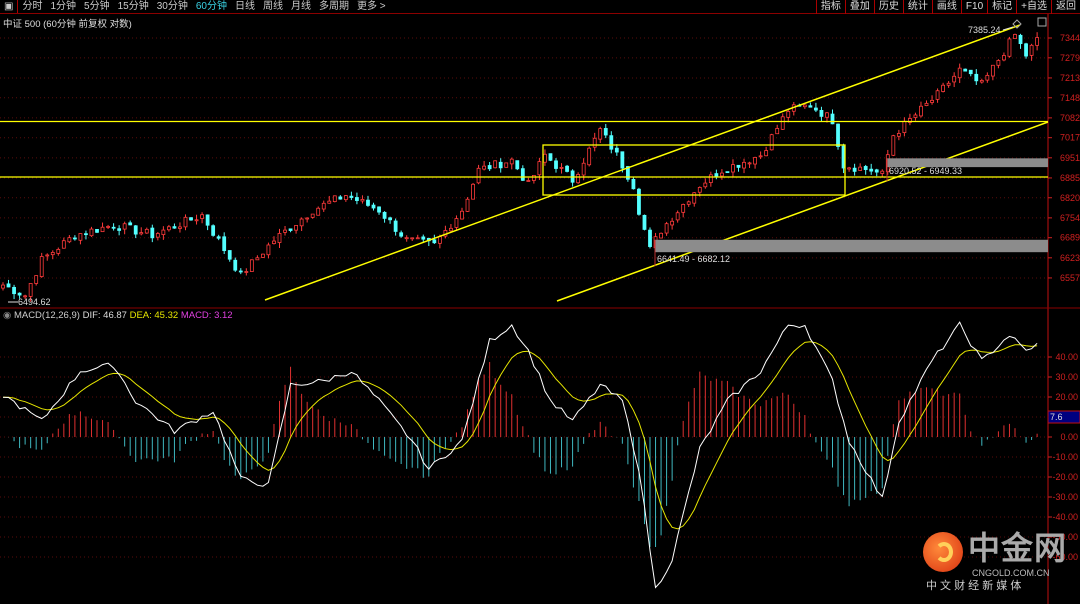  I want to click on window-icon, so click(1042, 22).